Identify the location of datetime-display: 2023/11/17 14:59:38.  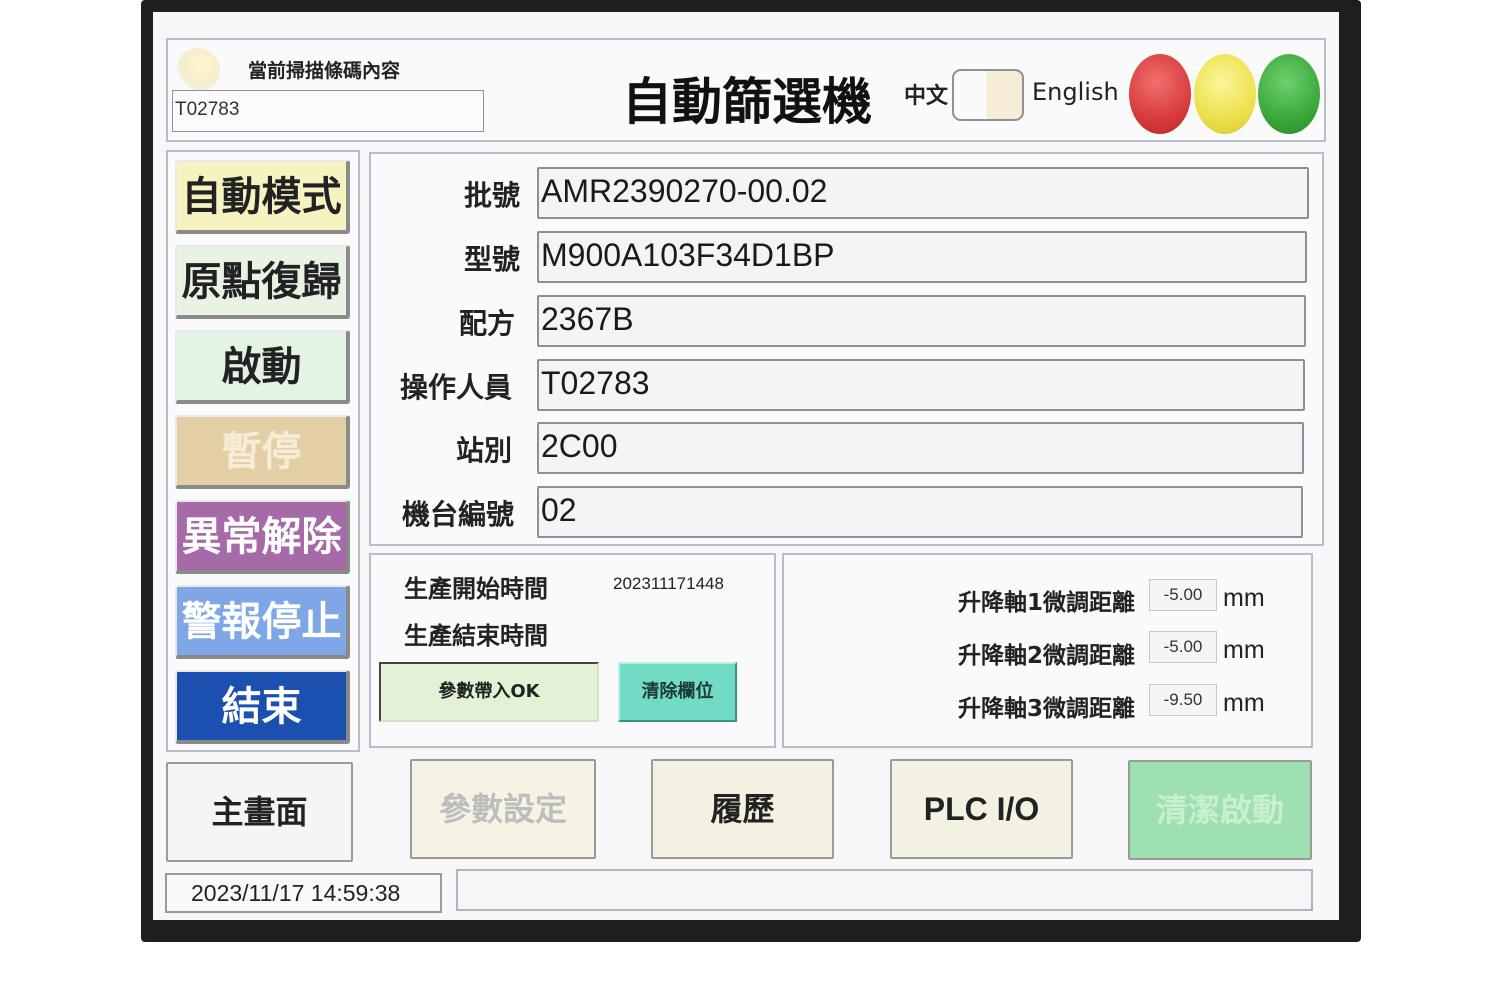
(303, 893).